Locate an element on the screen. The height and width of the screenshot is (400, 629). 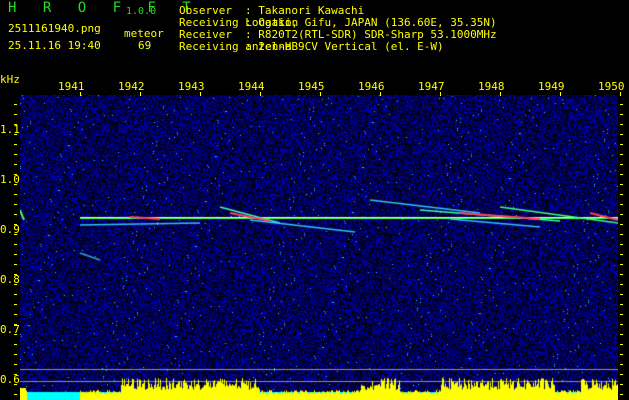
y-unit-label: kHz is located at coordinates (10, 79).